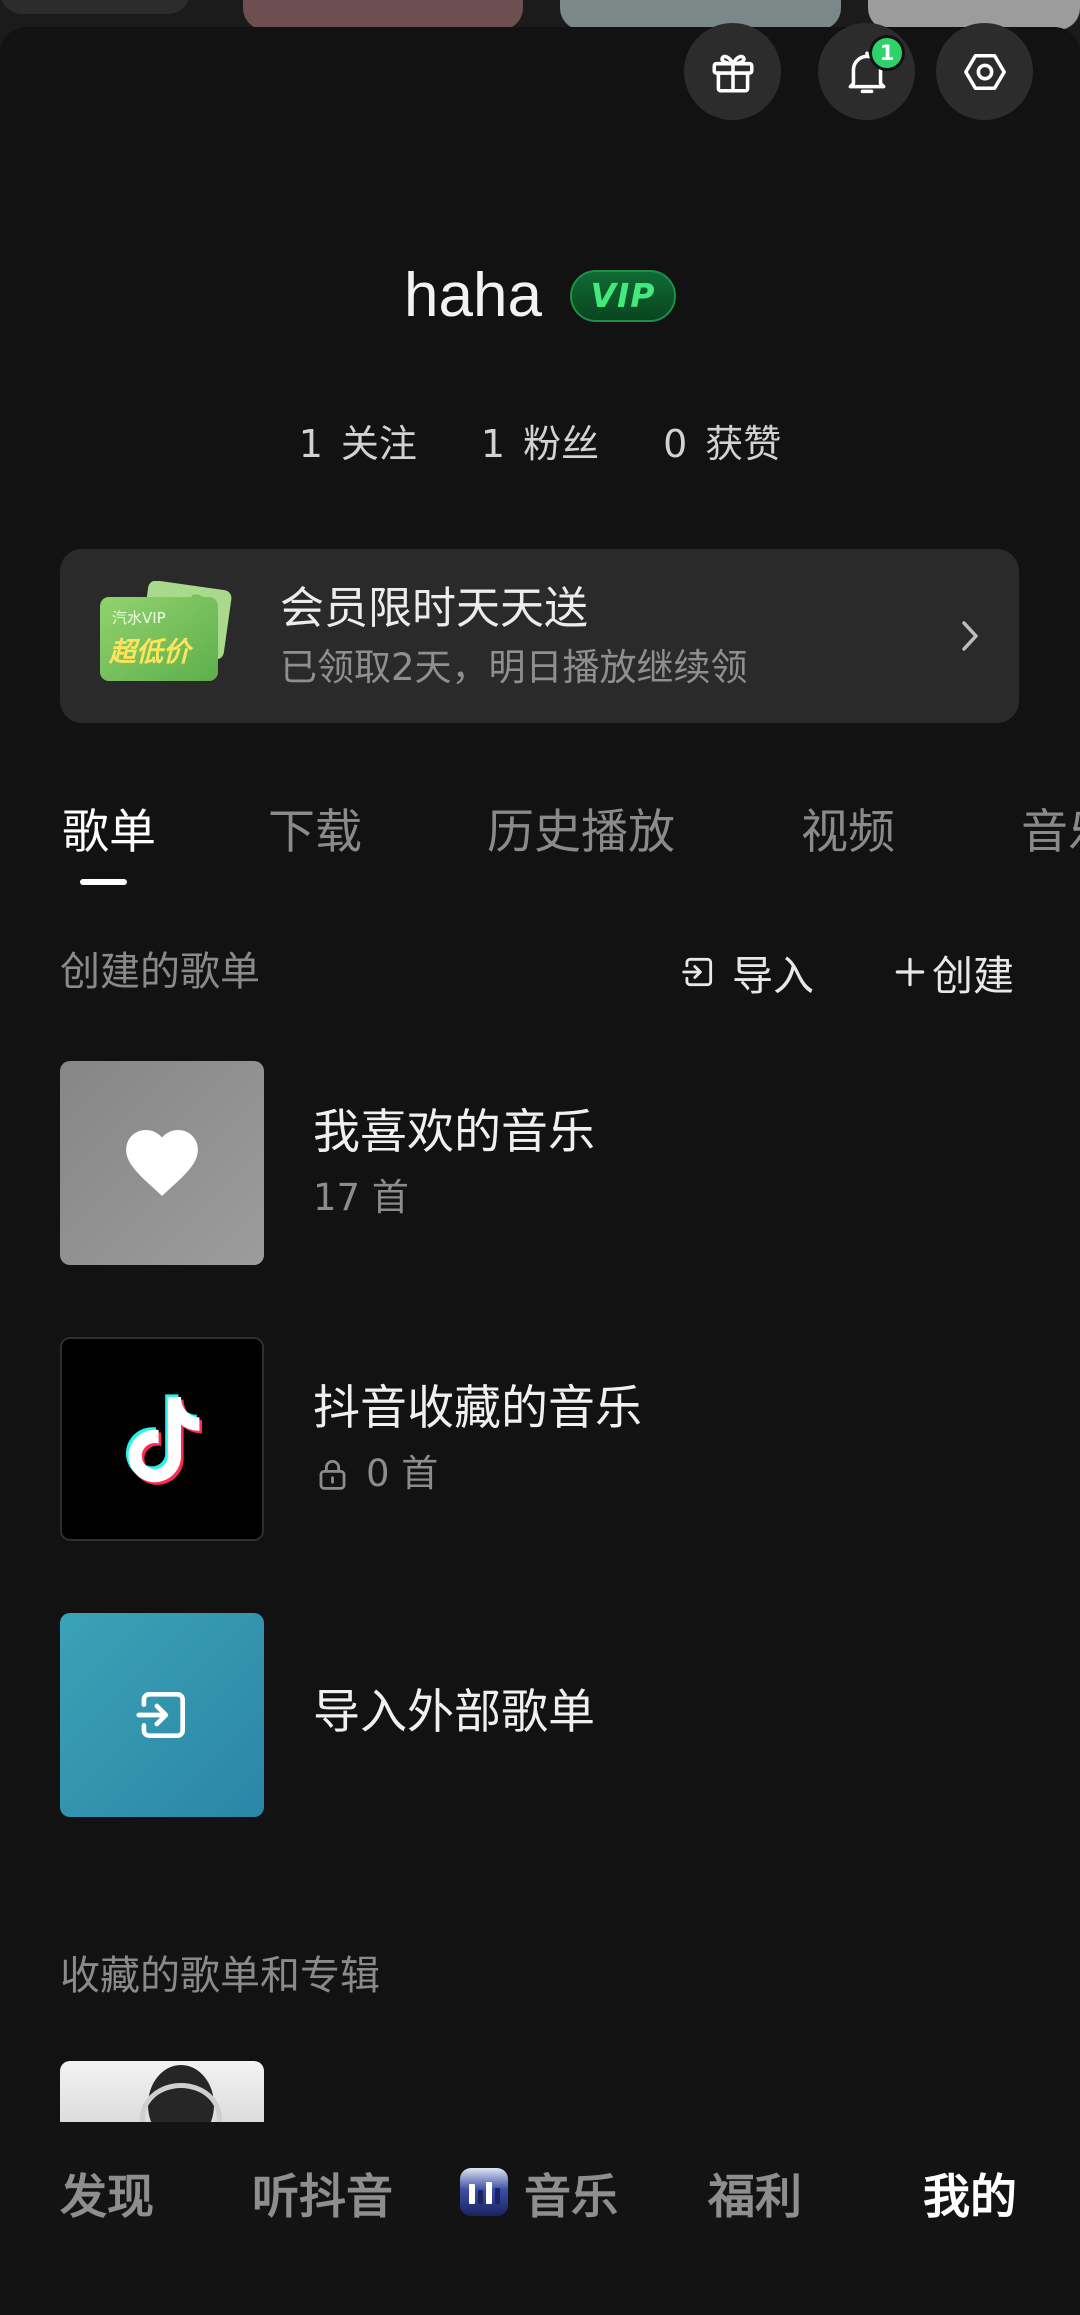  Describe the element at coordinates (581, 833) in the screenshot. I see `tab-history: 历史播放` at that location.